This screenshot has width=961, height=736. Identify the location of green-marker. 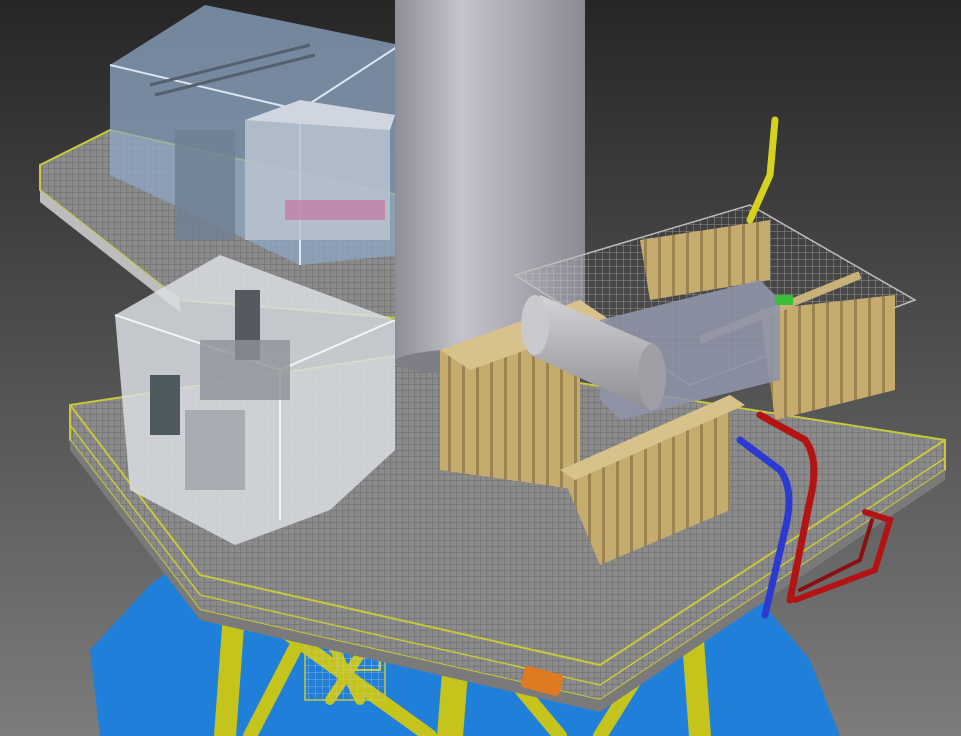
(784, 300).